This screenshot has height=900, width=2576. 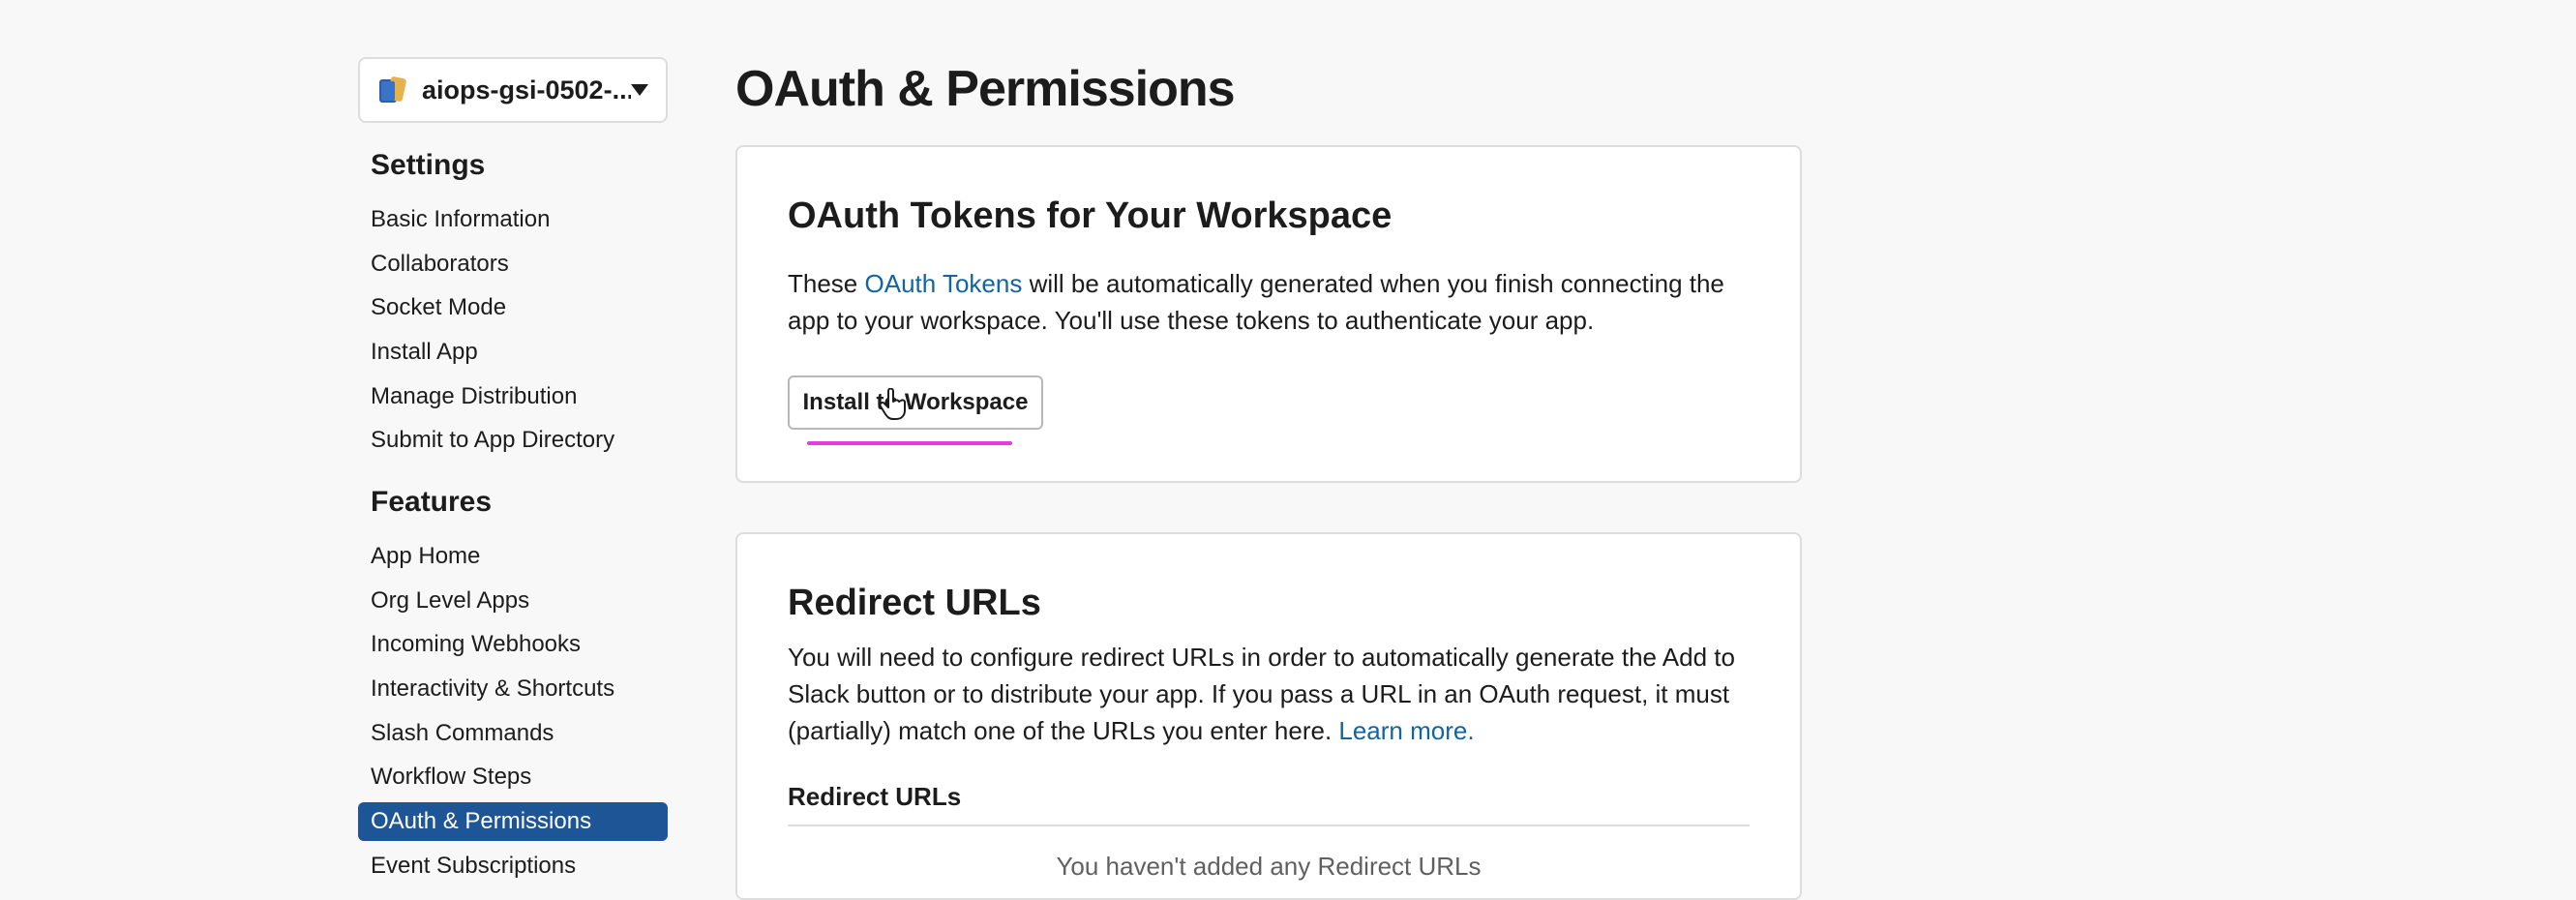 What do you see at coordinates (985, 89) in the screenshot?
I see `page-title: OAuth & Permissions` at bounding box center [985, 89].